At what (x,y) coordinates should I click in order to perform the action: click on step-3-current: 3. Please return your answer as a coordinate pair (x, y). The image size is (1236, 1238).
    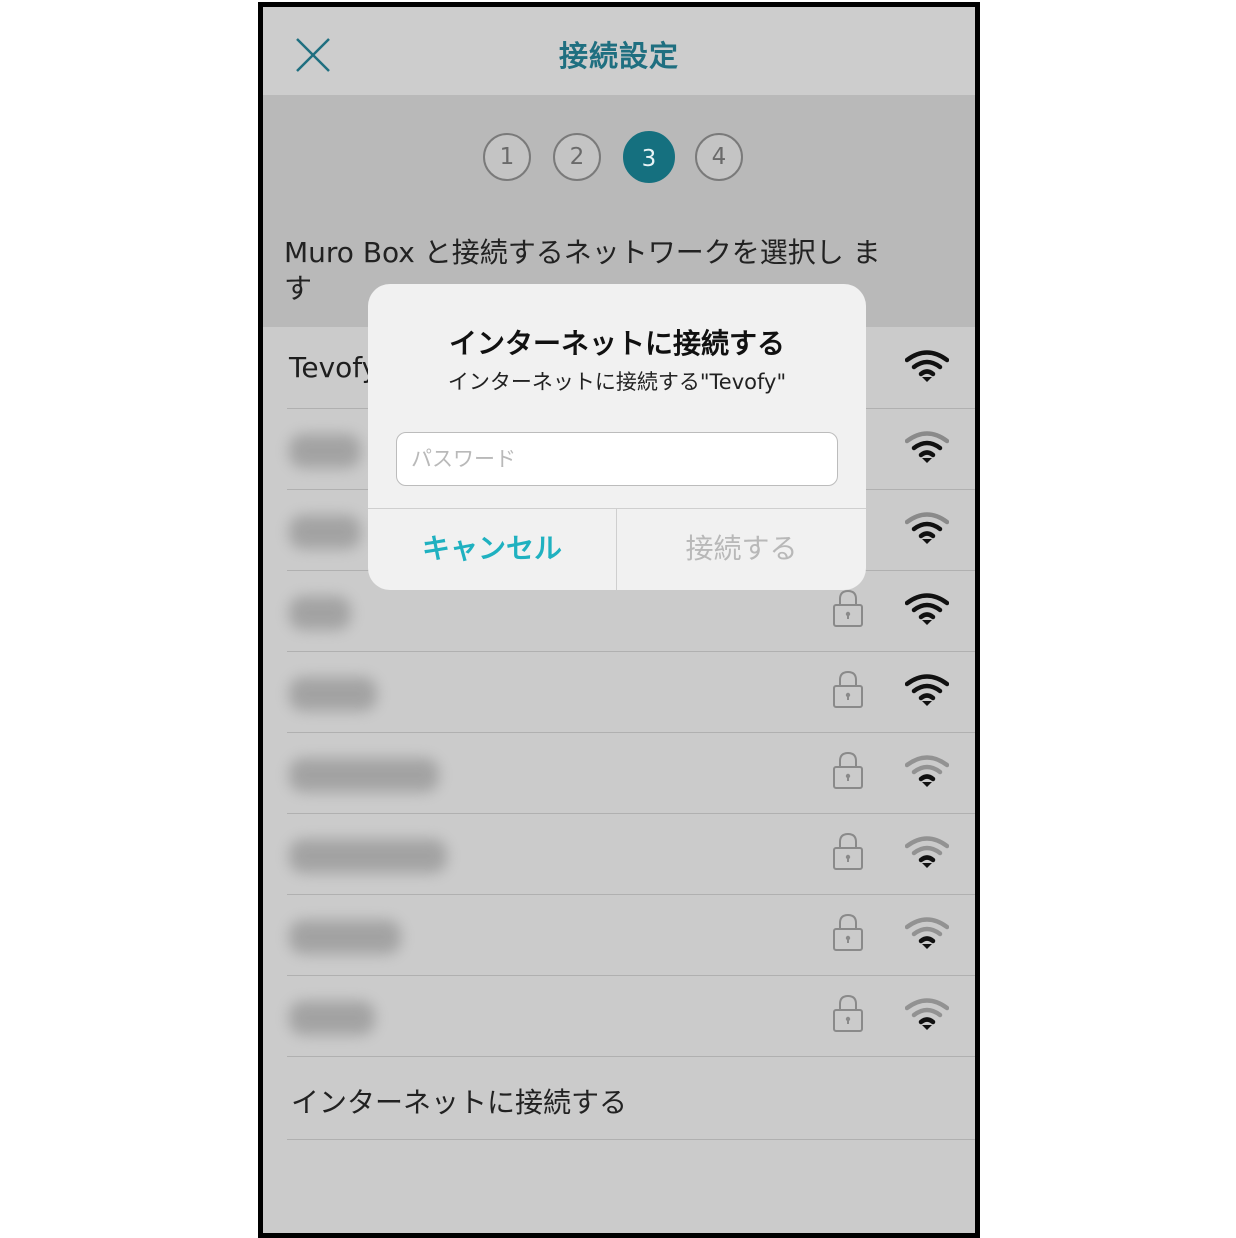
    Looking at the image, I should click on (649, 157).